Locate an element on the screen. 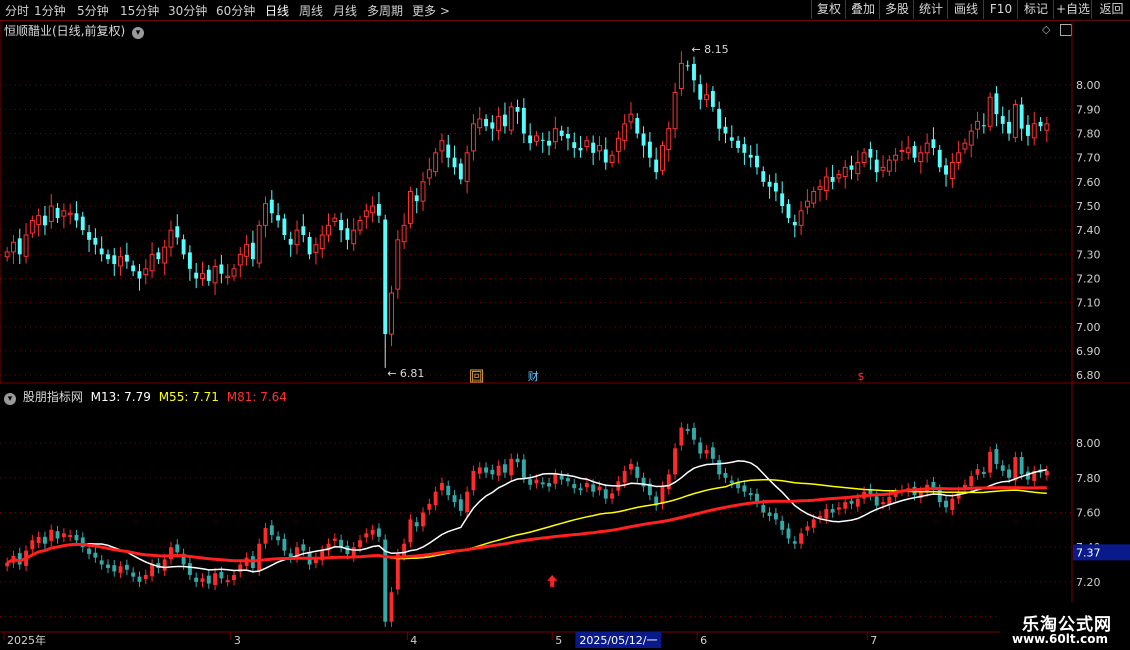 This screenshot has height=650, width=1130. mark-button: 标记 is located at coordinates (1035, 9).